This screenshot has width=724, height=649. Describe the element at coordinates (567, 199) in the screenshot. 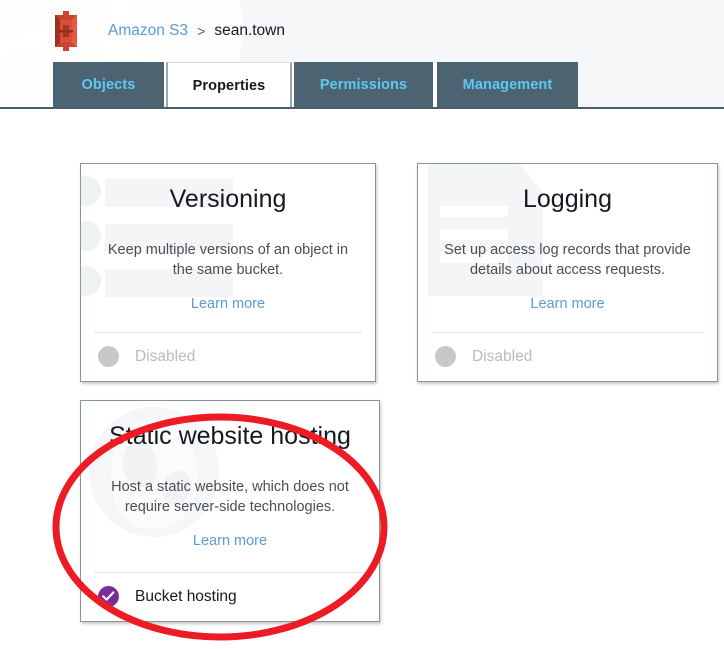

I see `card-title: Logging` at that location.